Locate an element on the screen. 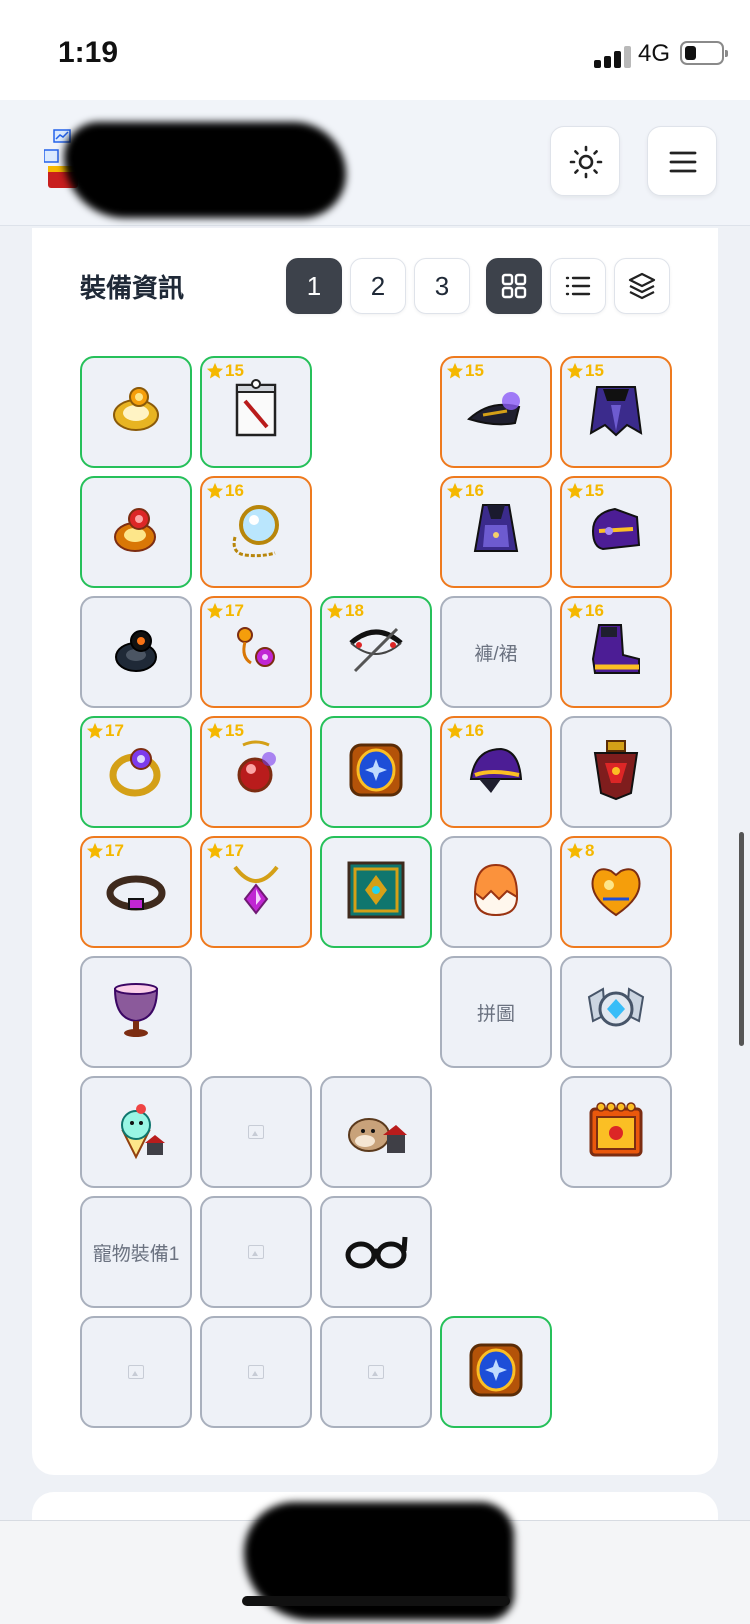 Image resolution: width=750 pixels, height=1624 pixels. layers-view-button is located at coordinates (642, 286).